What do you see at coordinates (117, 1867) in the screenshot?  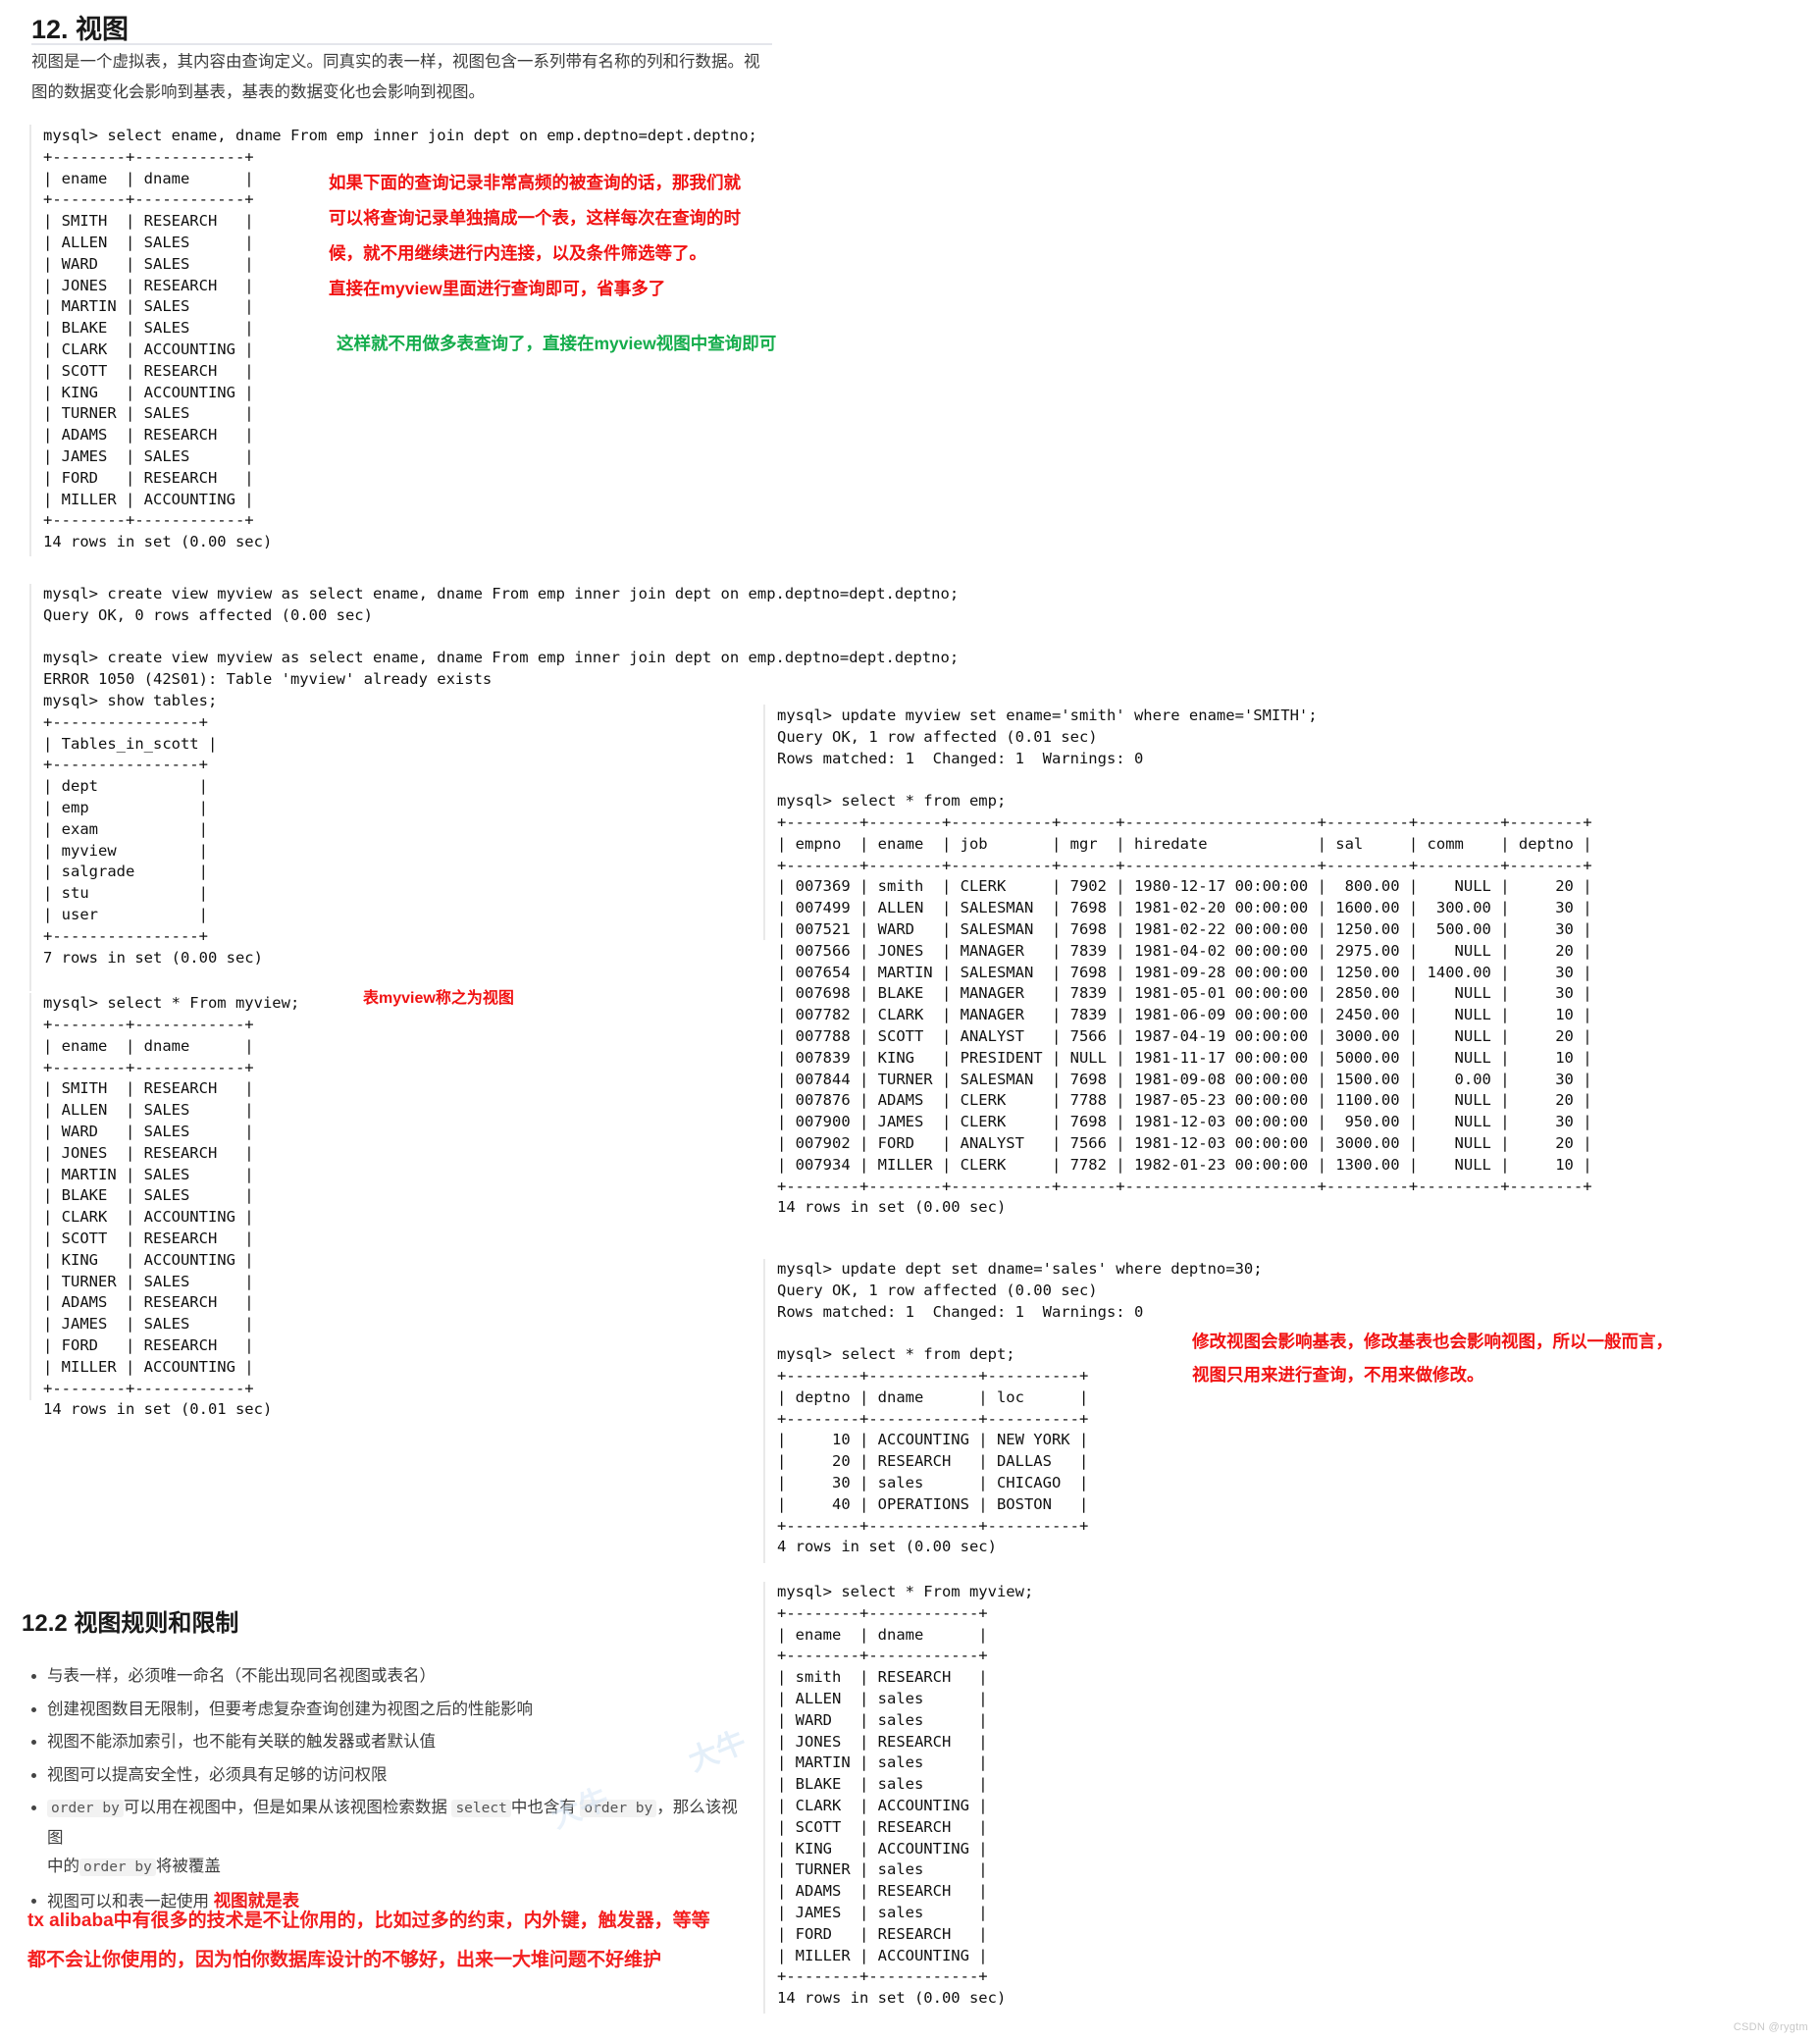 I see `rule-code-orderby-3: order by` at bounding box center [117, 1867].